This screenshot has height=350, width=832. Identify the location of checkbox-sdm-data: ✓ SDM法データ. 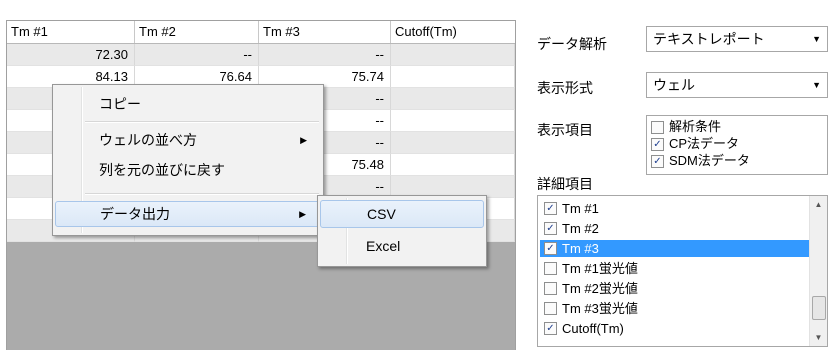
(700, 161).